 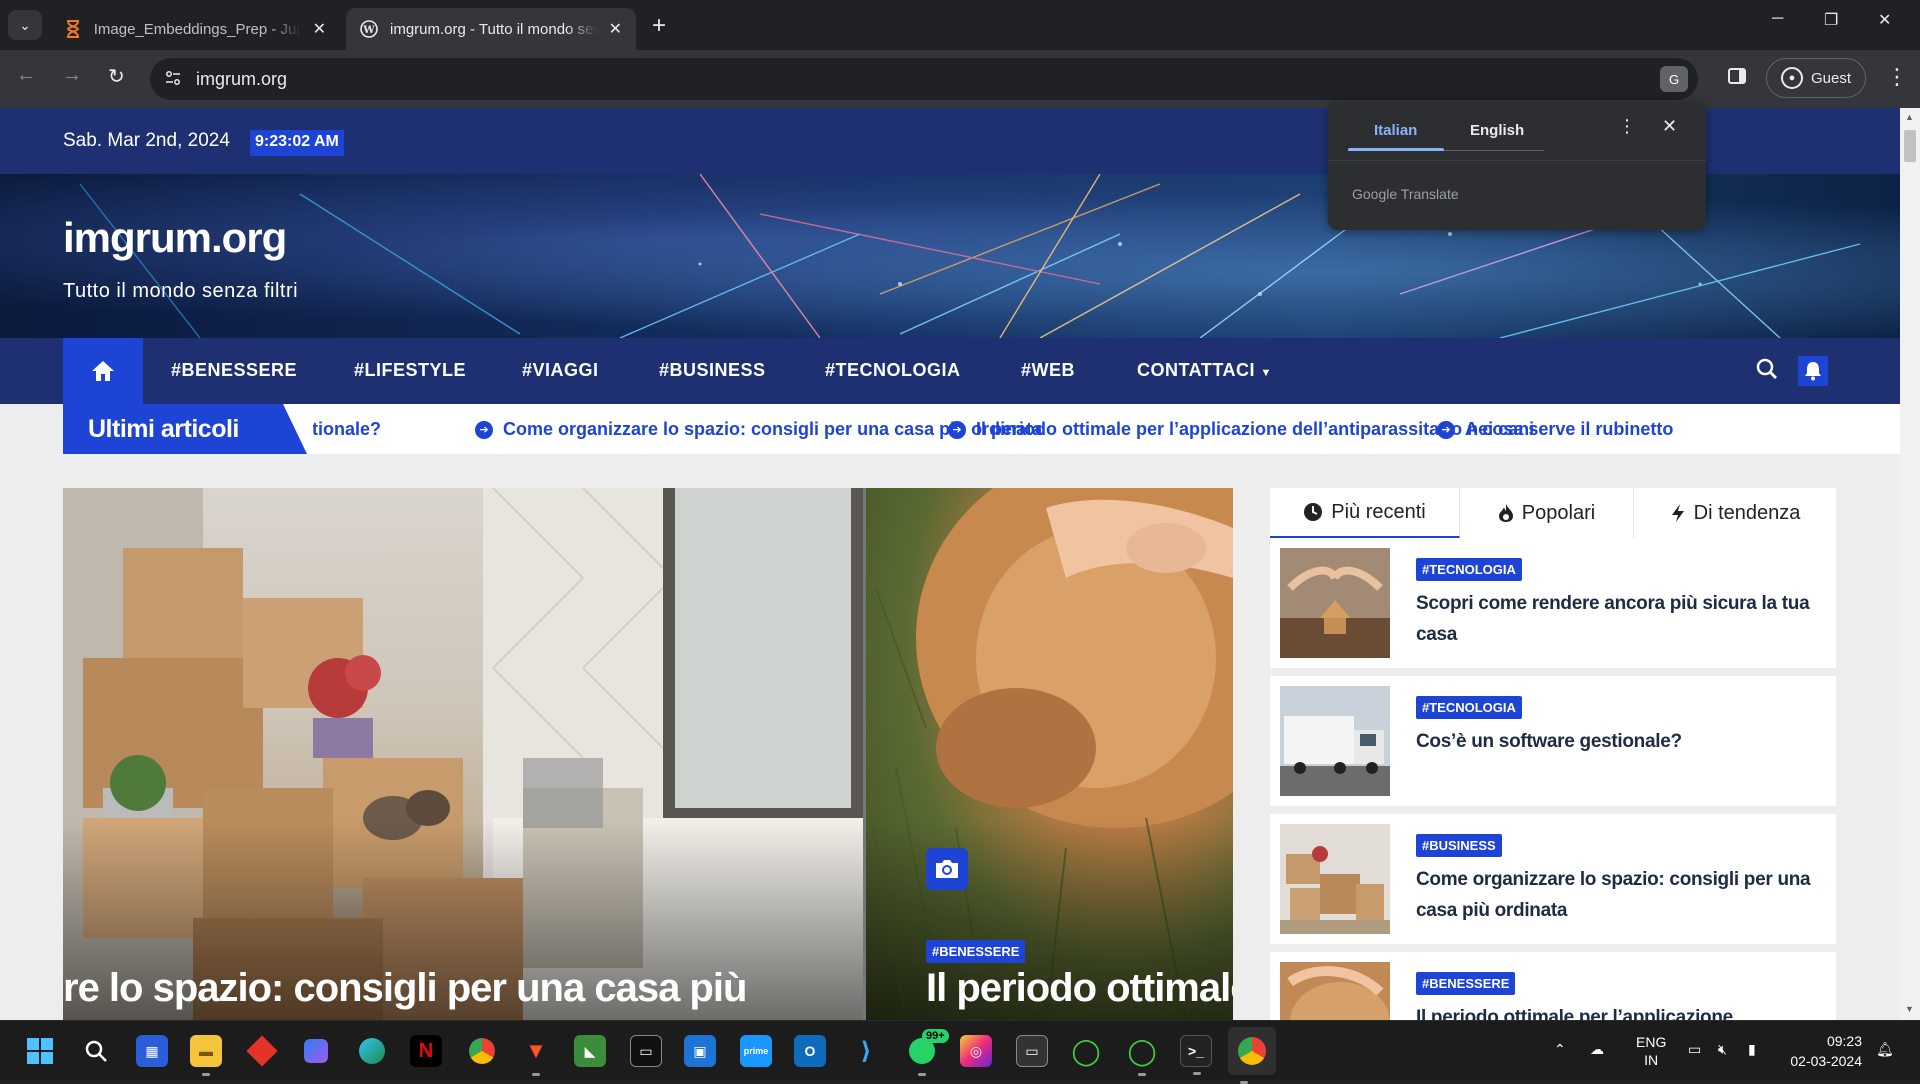 I want to click on edge-icon, so click(x=372, y=1051).